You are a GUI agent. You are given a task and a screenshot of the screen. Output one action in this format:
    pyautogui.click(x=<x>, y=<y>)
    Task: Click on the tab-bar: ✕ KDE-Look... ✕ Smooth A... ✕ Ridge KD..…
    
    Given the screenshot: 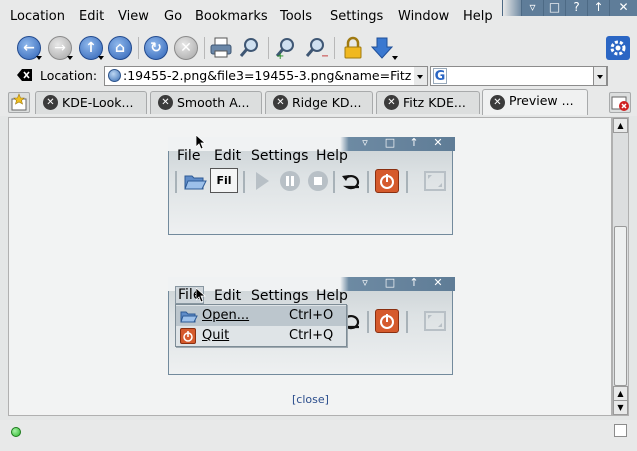 What is the action you would take?
    pyautogui.click(x=318, y=102)
    